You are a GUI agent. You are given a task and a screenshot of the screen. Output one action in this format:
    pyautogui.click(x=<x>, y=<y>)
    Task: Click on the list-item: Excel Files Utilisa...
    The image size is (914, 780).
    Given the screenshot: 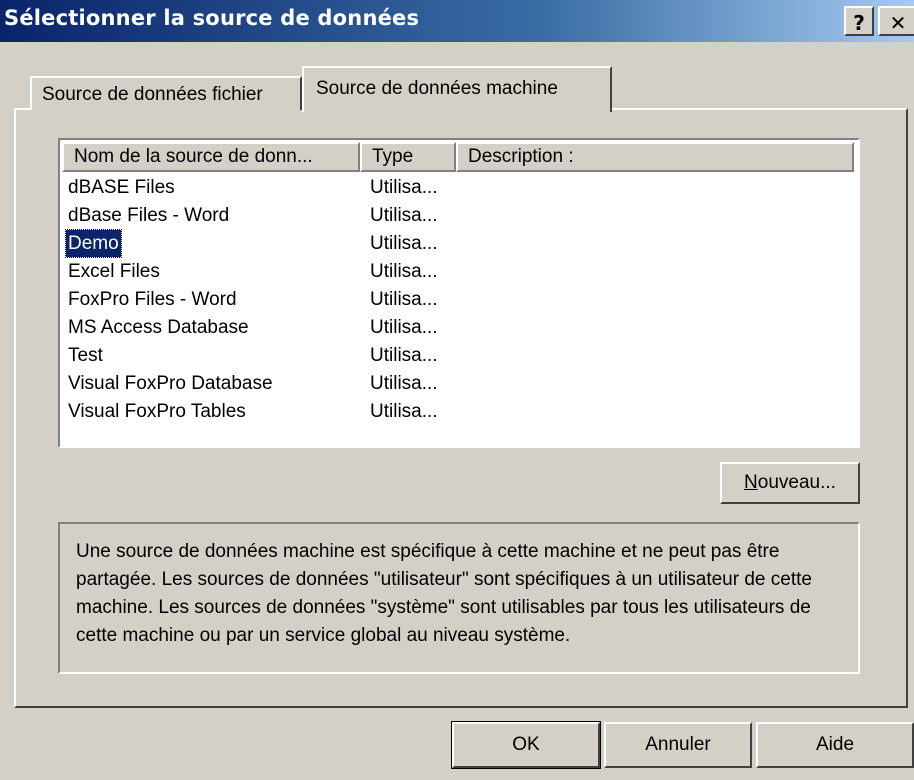 What is the action you would take?
    pyautogui.click(x=455, y=272)
    